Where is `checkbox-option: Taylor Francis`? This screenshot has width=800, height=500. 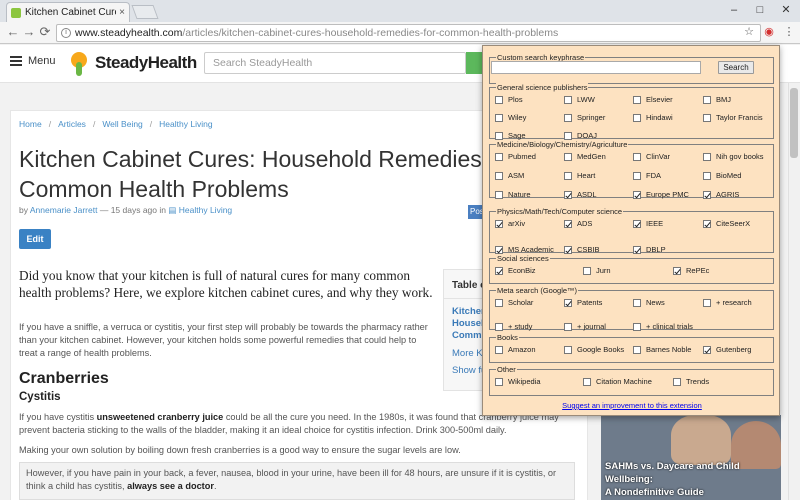 checkbox-option: Taylor Francis is located at coordinates (733, 117).